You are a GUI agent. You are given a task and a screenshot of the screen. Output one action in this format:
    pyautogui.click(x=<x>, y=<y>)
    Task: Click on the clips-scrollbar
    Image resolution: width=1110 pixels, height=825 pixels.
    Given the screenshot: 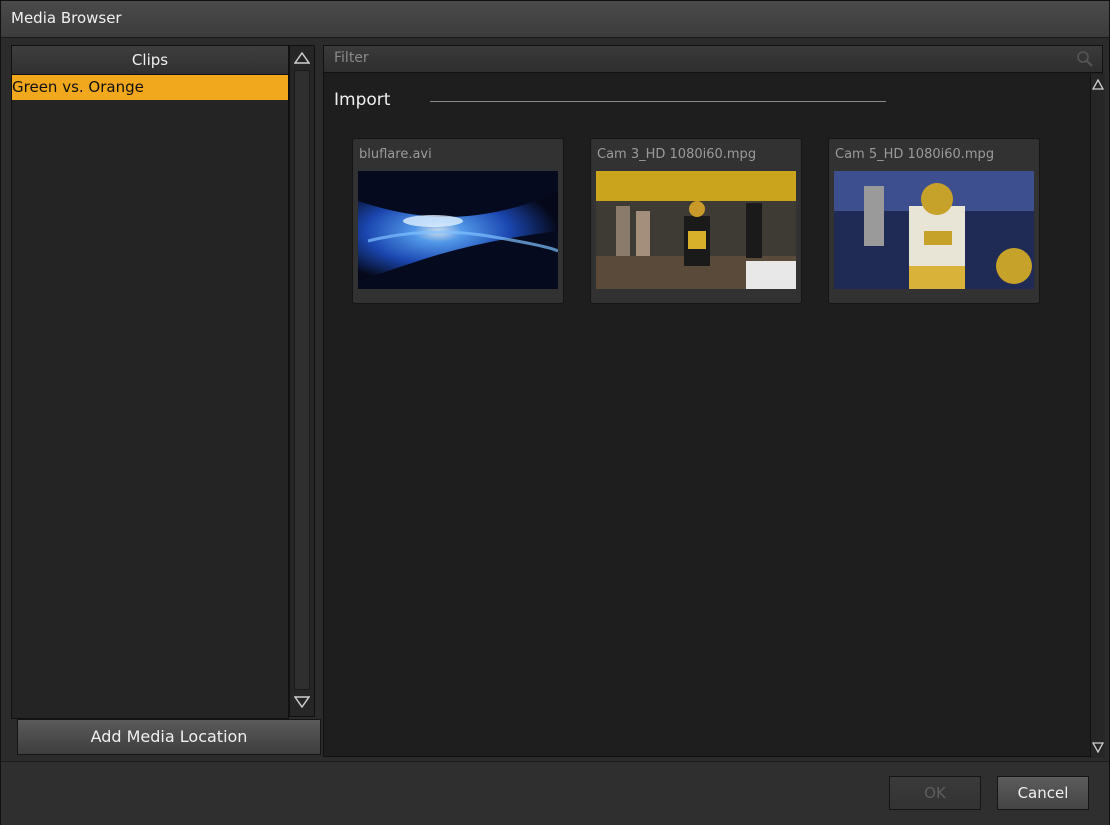 What is the action you would take?
    pyautogui.click(x=302, y=381)
    